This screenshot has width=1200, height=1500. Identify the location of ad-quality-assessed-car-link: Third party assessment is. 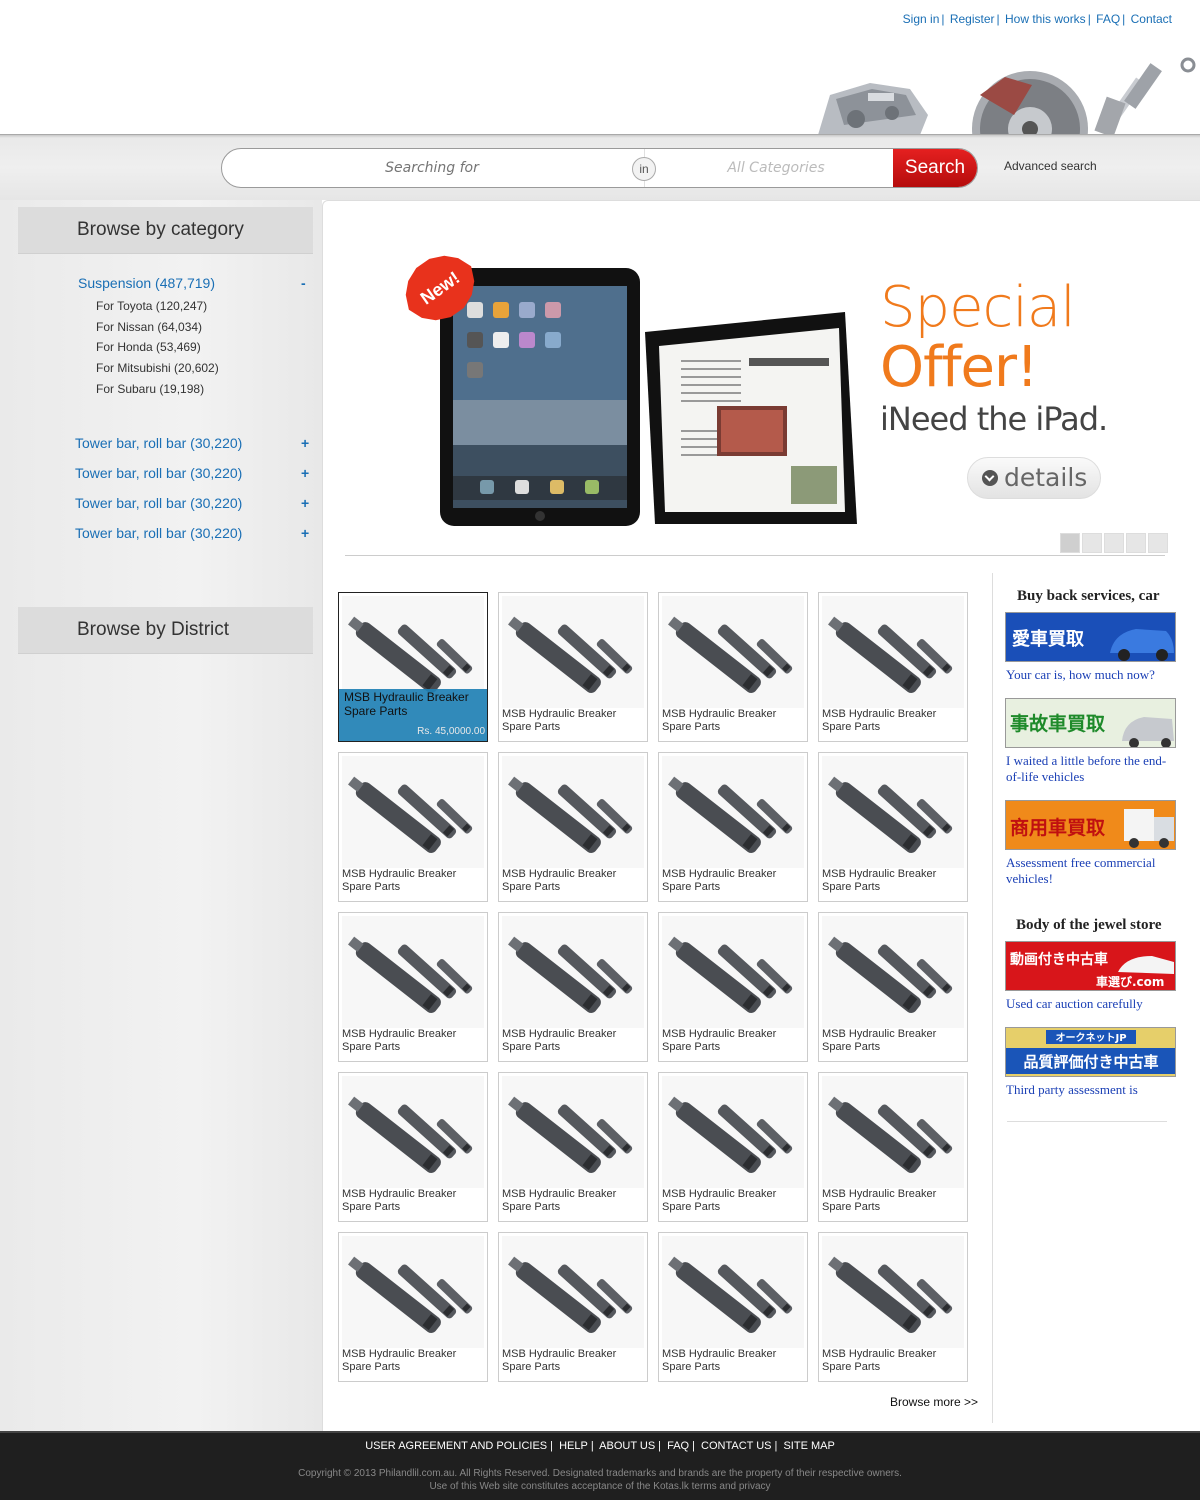
(1091, 1090).